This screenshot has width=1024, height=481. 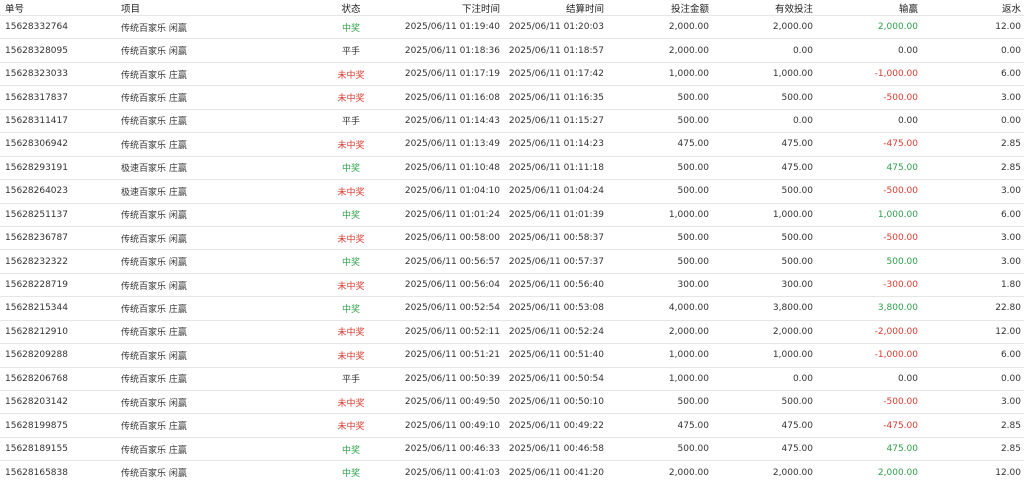 What do you see at coordinates (452, 331) in the screenshot?
I see `bet-time-cell: 2025/06/11 00:52:11` at bounding box center [452, 331].